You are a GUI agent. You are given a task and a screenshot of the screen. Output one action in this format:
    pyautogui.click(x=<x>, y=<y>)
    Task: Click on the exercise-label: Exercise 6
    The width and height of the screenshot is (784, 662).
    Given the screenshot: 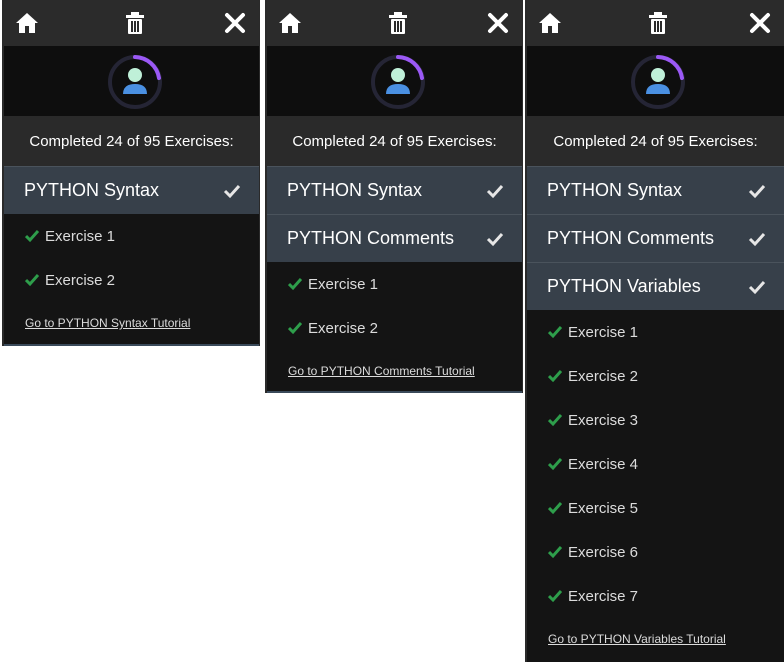 What is the action you would take?
    pyautogui.click(x=603, y=552)
    